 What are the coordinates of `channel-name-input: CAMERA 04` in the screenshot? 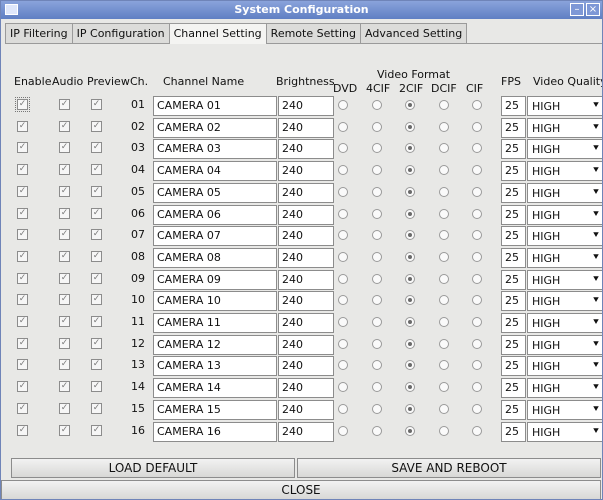 It's located at (215, 171).